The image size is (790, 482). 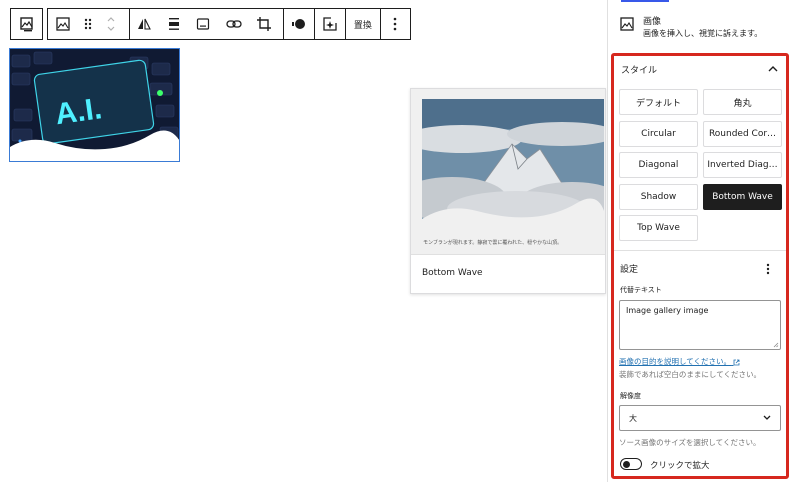 I want to click on crop-icon, so click(x=264, y=24).